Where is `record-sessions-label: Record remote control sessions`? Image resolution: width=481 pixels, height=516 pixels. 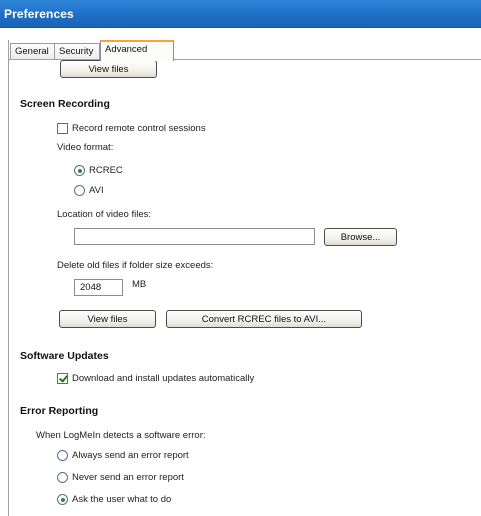
record-sessions-label: Record remote control sessions is located at coordinates (139, 128).